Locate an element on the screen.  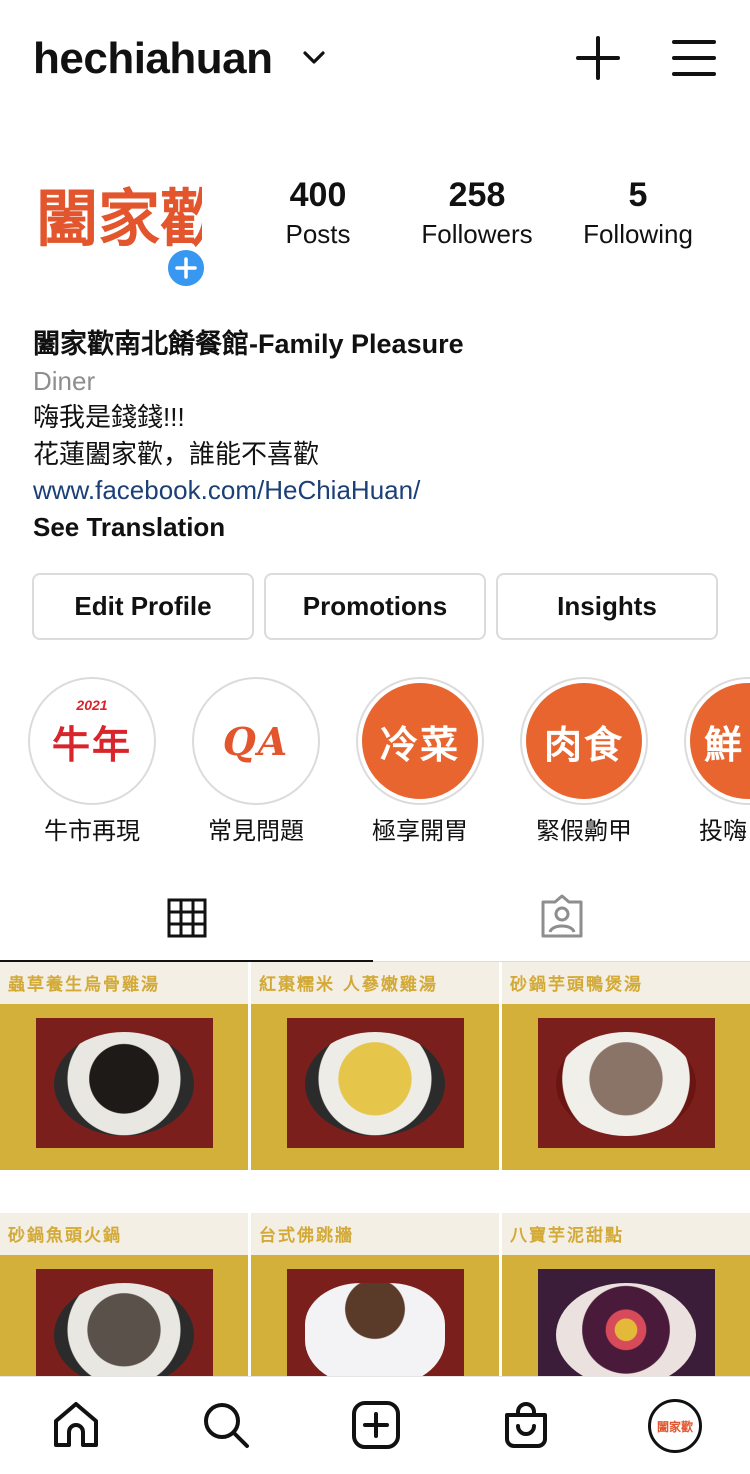
highlight-cover: 冷菜 is located at coordinates (420, 741).